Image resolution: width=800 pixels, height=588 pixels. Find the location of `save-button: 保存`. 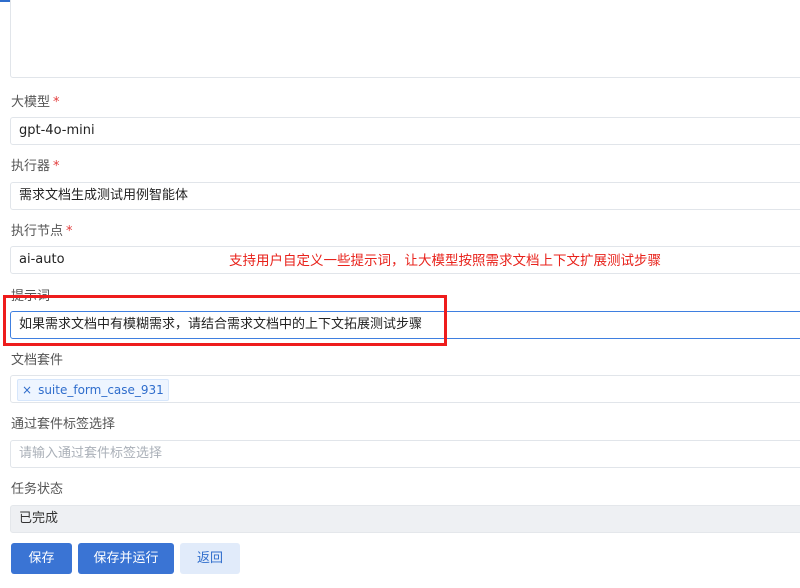

save-button: 保存 is located at coordinates (41, 558).